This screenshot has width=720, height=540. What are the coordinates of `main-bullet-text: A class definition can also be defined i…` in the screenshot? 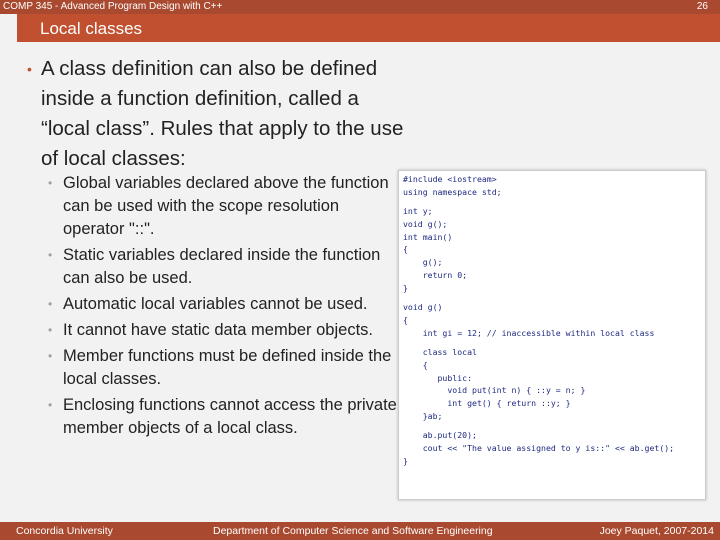 It's located at (222, 113).